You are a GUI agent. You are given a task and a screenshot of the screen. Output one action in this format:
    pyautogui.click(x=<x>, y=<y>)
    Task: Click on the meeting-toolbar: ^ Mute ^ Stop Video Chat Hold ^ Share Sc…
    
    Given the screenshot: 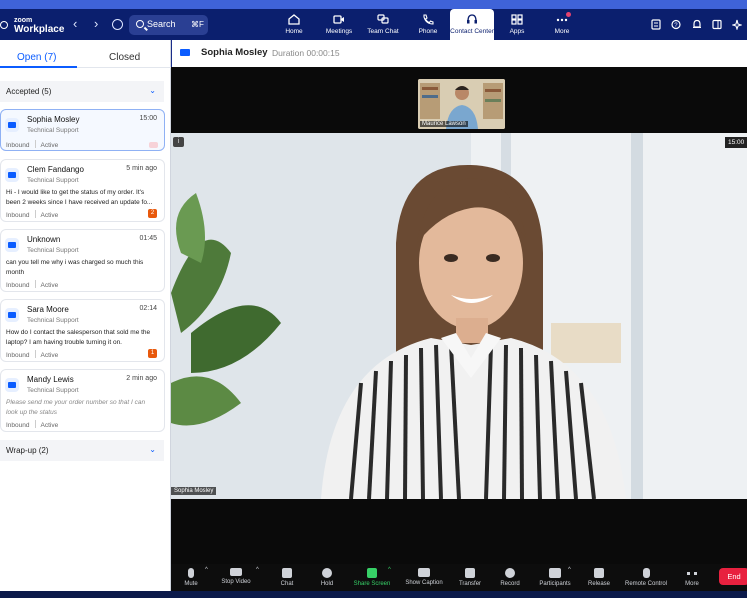 What is the action you would take?
    pyautogui.click(x=459, y=577)
    